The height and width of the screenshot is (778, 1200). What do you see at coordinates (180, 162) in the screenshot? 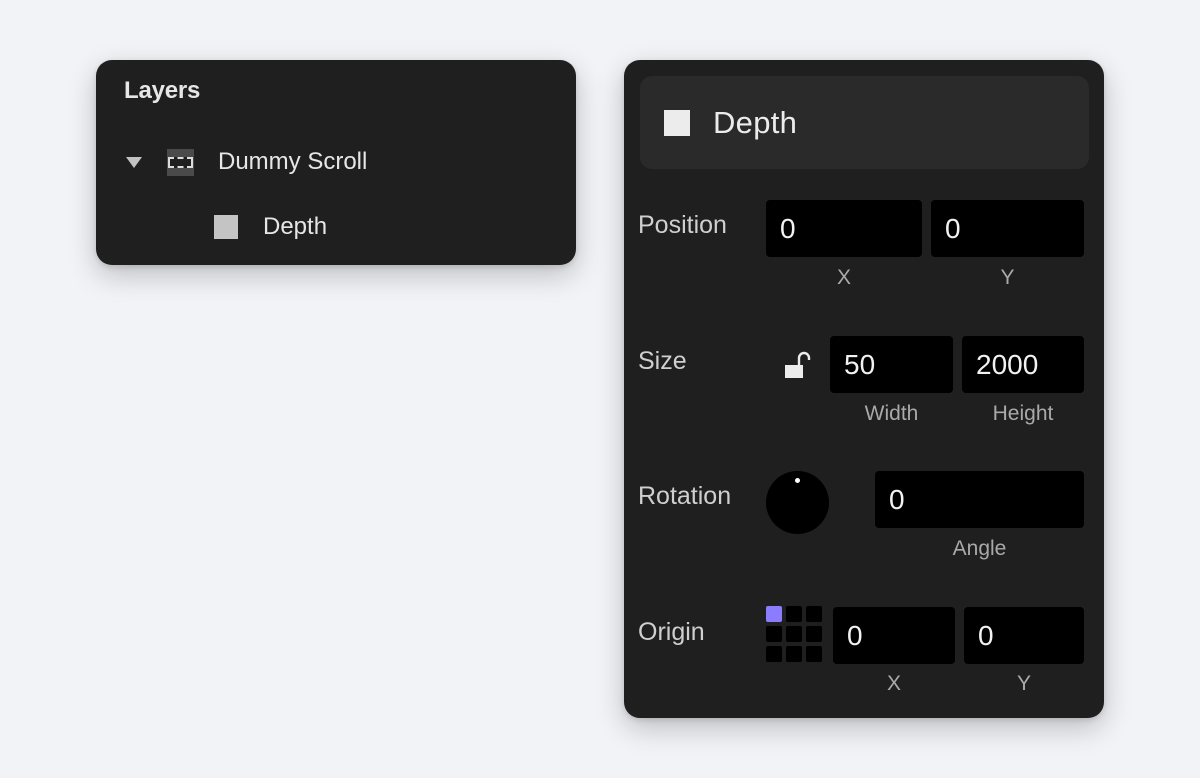
I see `scroll-container-icon` at bounding box center [180, 162].